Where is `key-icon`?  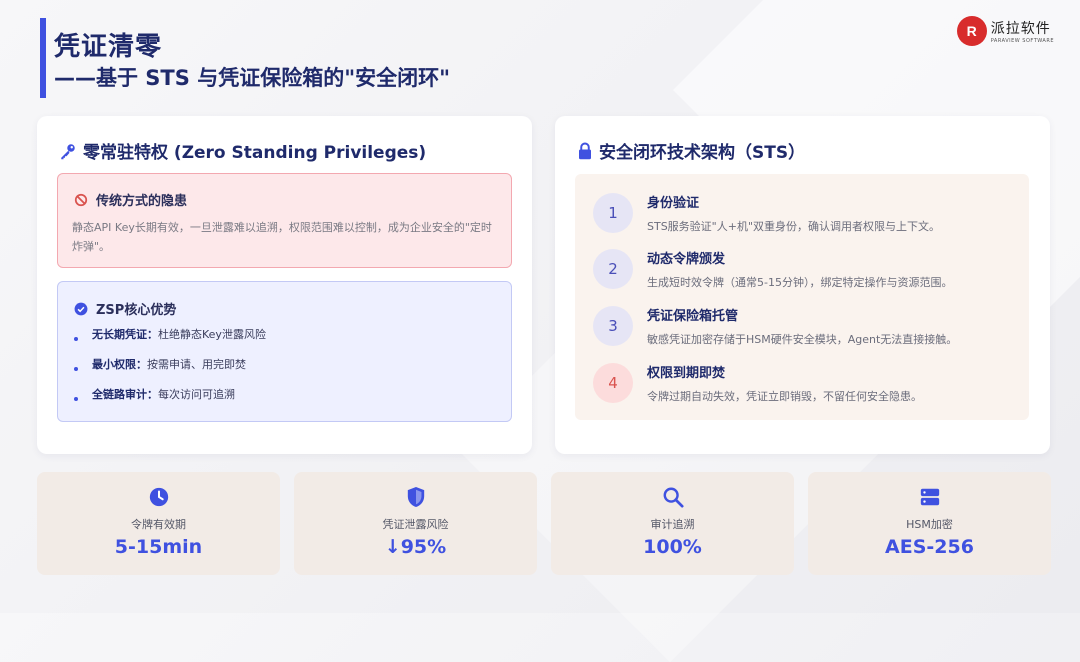 key-icon is located at coordinates (68, 151).